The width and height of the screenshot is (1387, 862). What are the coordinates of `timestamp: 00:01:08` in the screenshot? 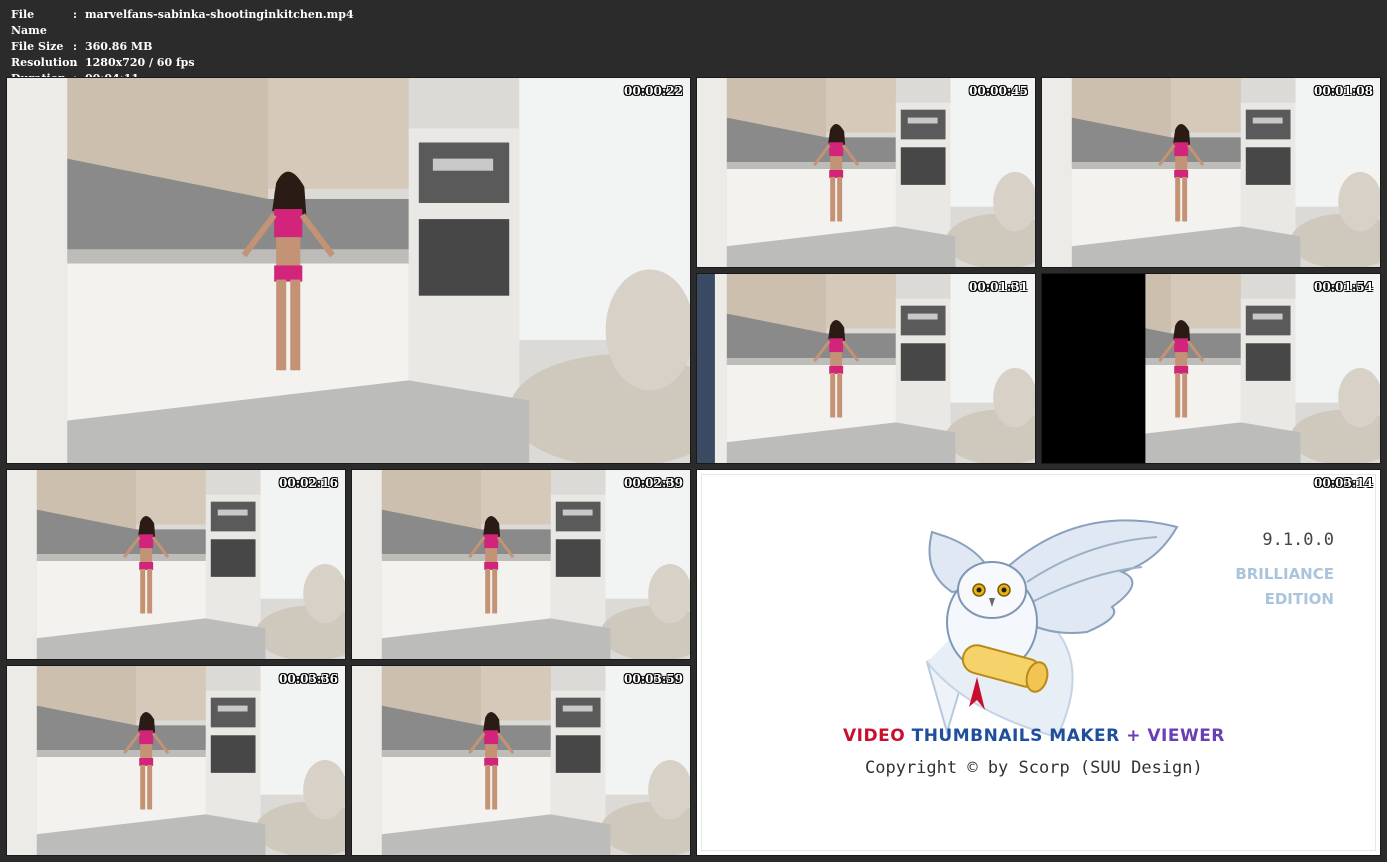 It's located at (1343, 91).